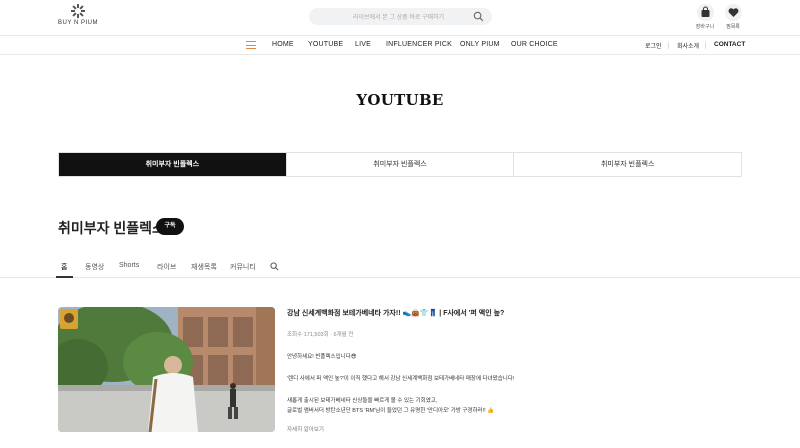 Image resolution: width=800 pixels, height=448 pixels. I want to click on channel-tab-playlists: 재생목록, so click(204, 267).